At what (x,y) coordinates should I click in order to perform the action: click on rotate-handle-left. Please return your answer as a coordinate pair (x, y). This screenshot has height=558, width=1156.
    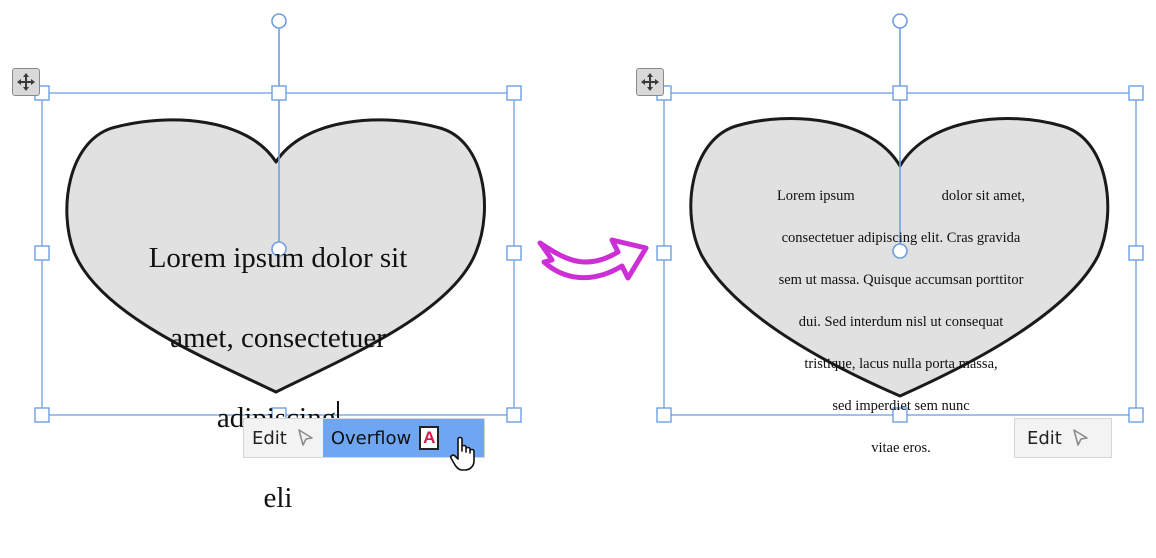
    Looking at the image, I should click on (279, 21).